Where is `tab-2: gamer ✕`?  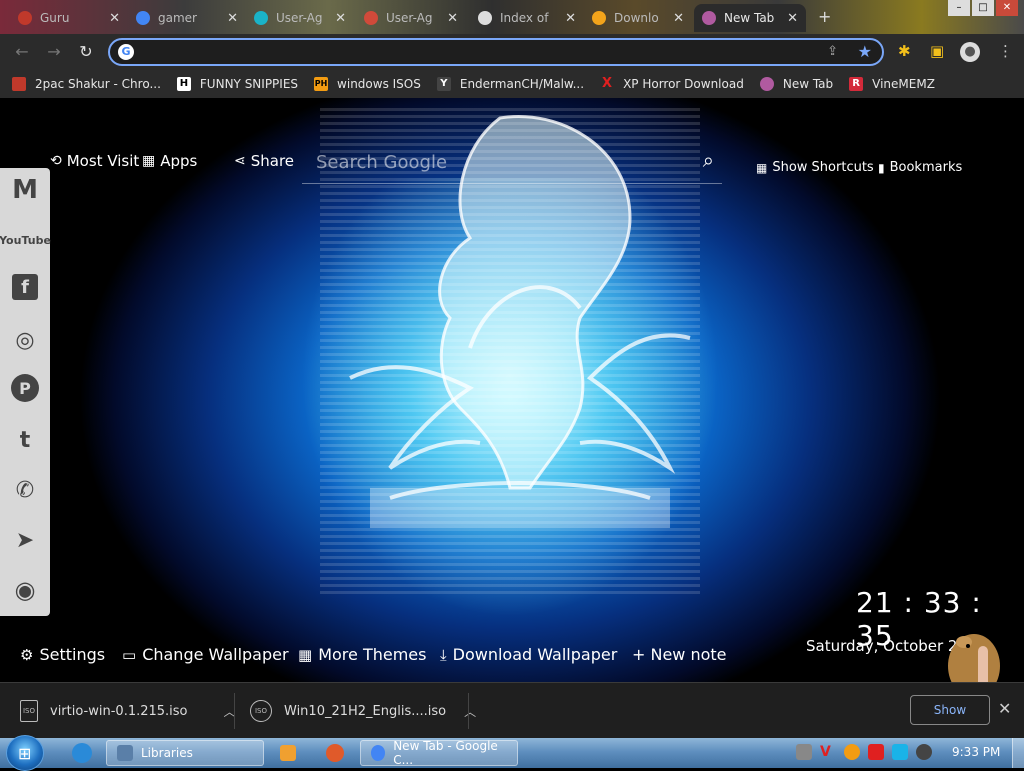
tab-2: gamer ✕ is located at coordinates (187, 18).